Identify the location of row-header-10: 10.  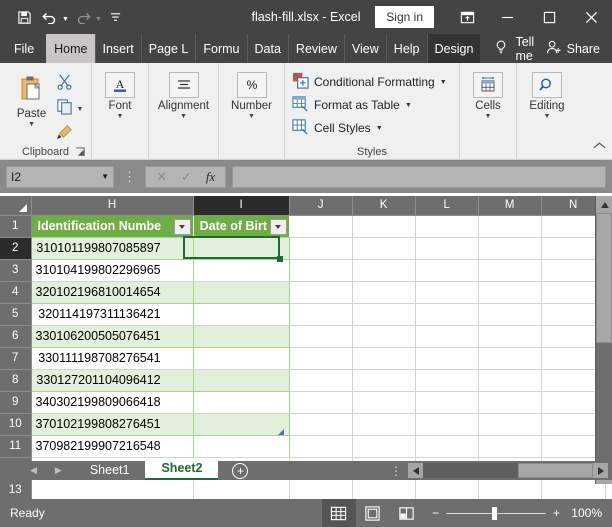
(16, 424).